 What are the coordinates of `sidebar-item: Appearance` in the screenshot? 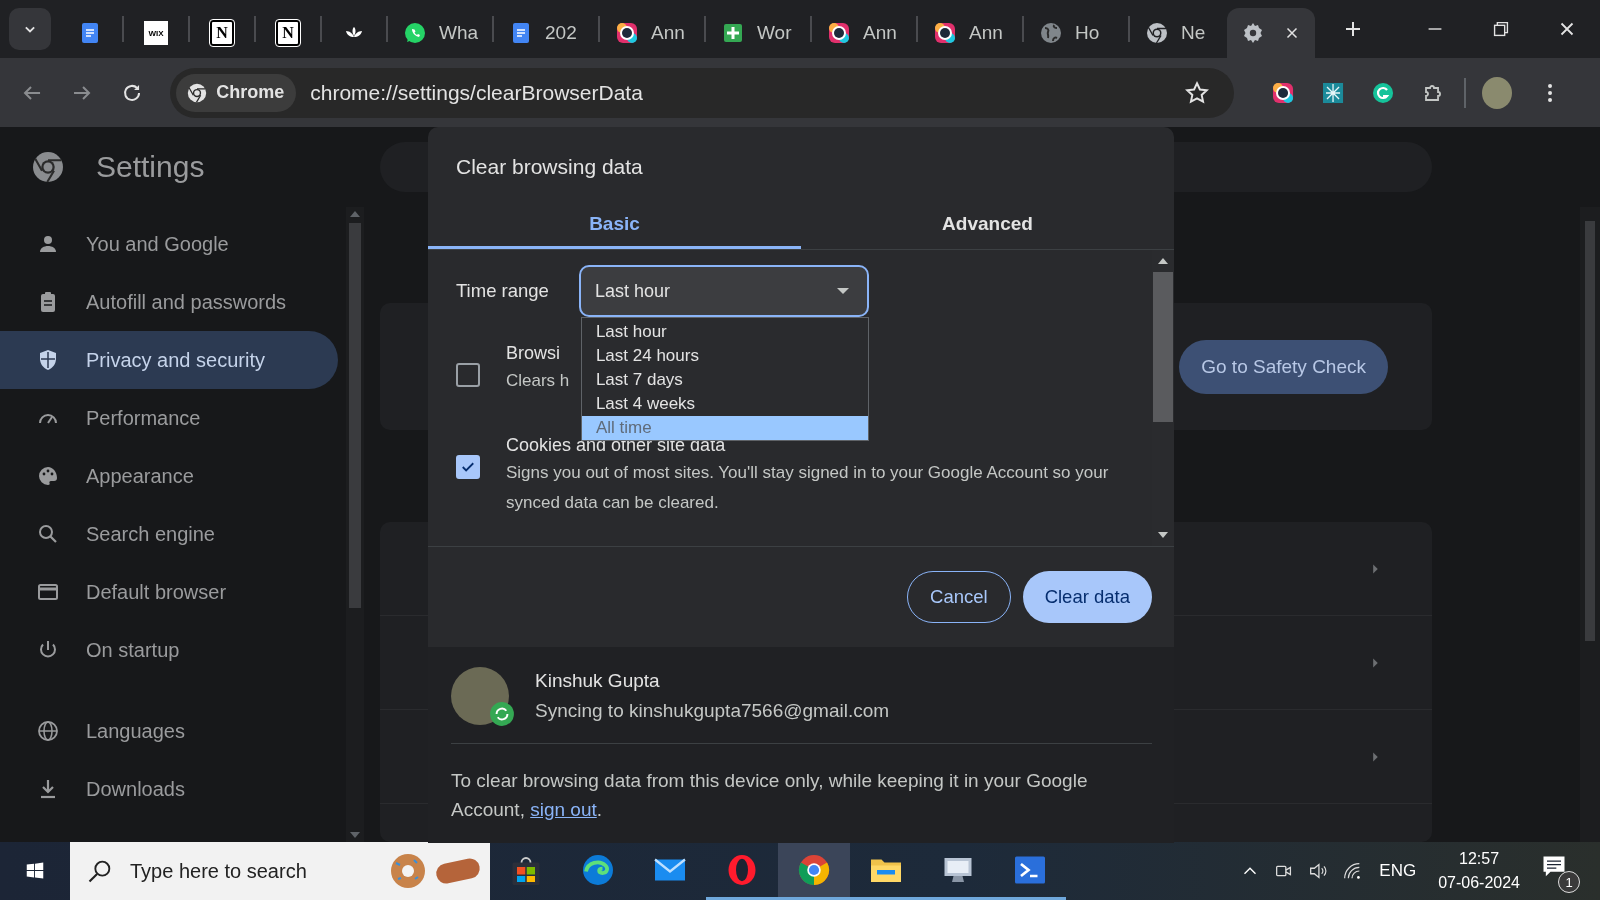 It's located at (169, 476).